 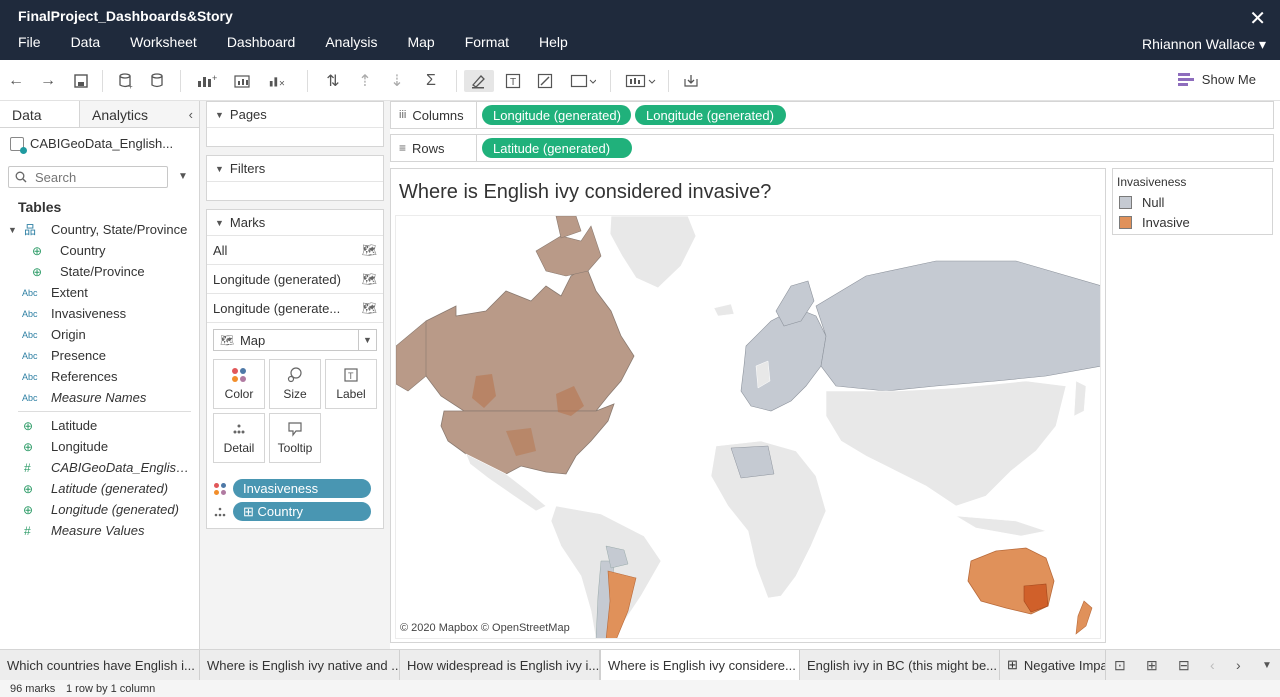 What do you see at coordinates (294, 375) in the screenshot?
I see `size-icon` at bounding box center [294, 375].